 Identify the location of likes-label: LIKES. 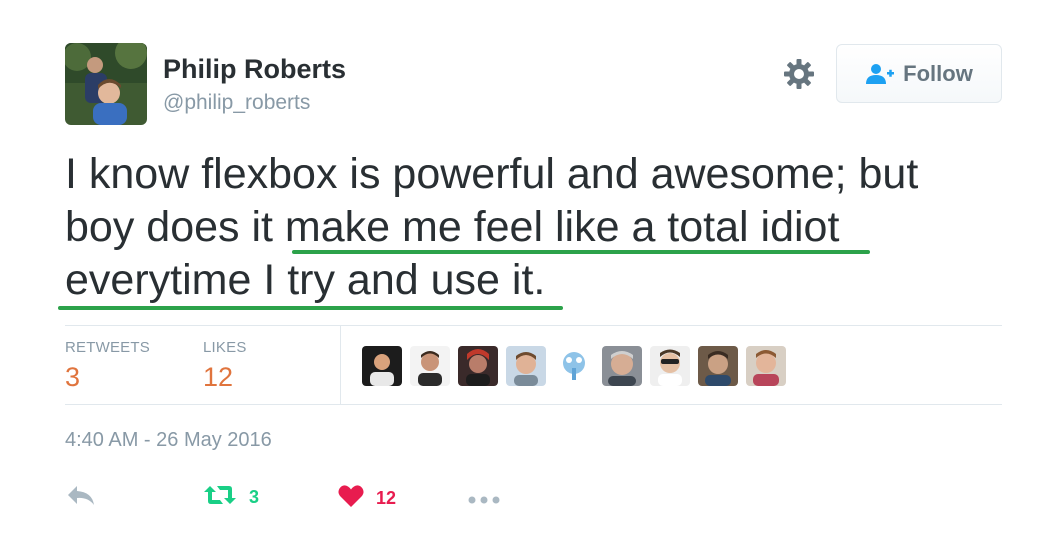
(225, 347).